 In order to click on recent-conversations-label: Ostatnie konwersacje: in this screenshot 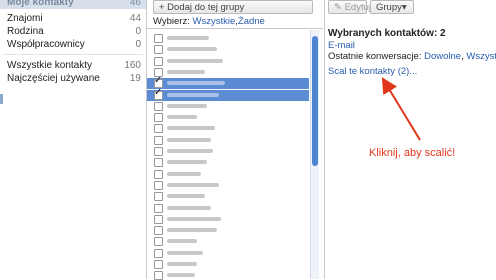, I will do `click(375, 56)`.